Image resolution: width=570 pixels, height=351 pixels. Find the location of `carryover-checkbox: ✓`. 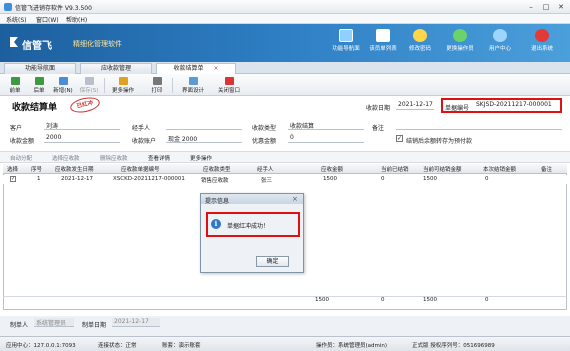

carryover-checkbox: ✓ is located at coordinates (399, 138).